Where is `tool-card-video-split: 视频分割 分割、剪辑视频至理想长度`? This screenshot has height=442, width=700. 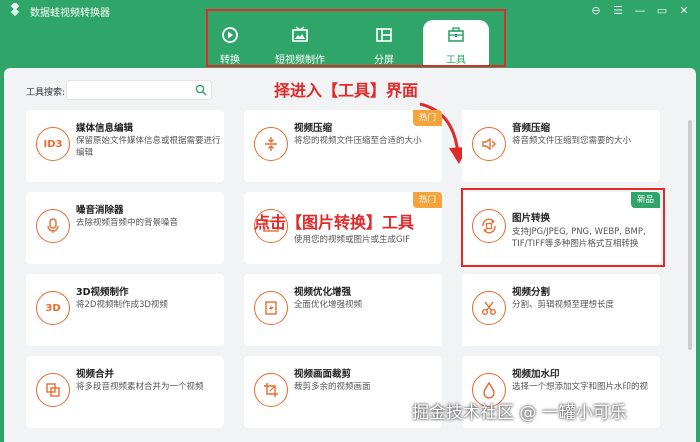 tool-card-video-split: 视频分割 分割、剪辑视频至理想长度 is located at coordinates (561, 310).